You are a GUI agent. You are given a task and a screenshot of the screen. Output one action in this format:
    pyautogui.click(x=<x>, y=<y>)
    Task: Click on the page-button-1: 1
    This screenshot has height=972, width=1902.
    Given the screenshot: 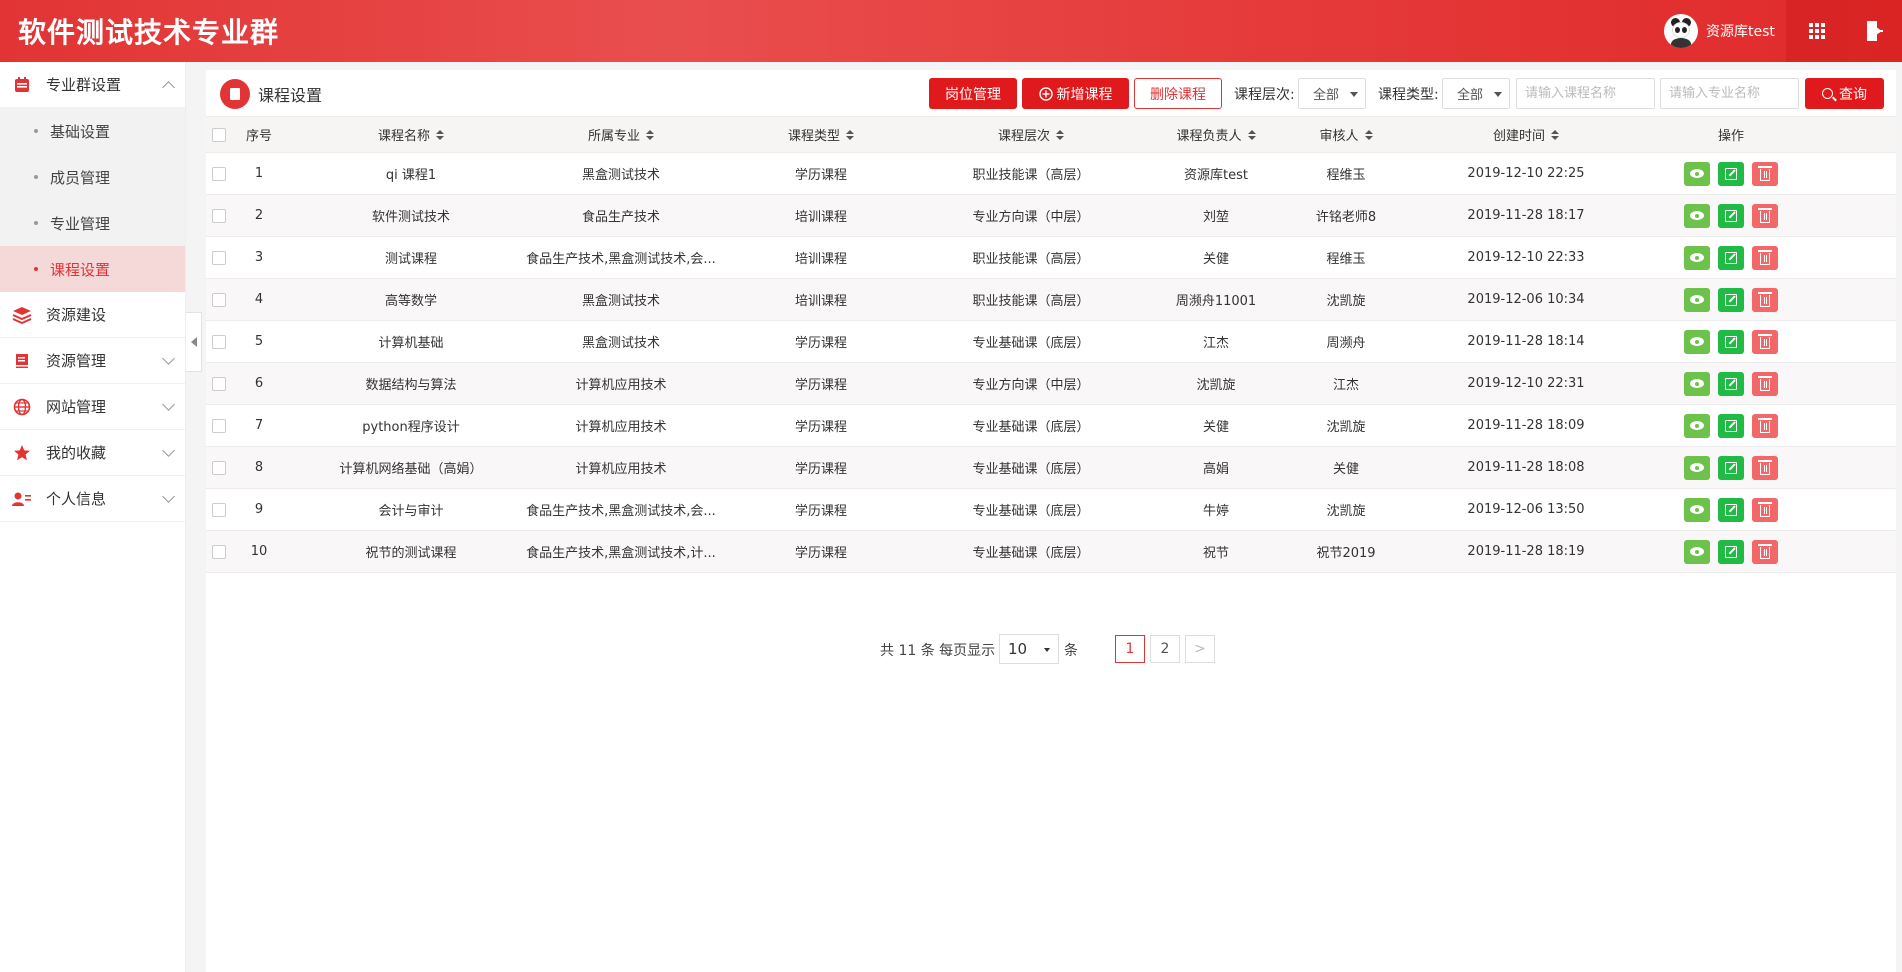 What is the action you would take?
    pyautogui.click(x=1130, y=649)
    